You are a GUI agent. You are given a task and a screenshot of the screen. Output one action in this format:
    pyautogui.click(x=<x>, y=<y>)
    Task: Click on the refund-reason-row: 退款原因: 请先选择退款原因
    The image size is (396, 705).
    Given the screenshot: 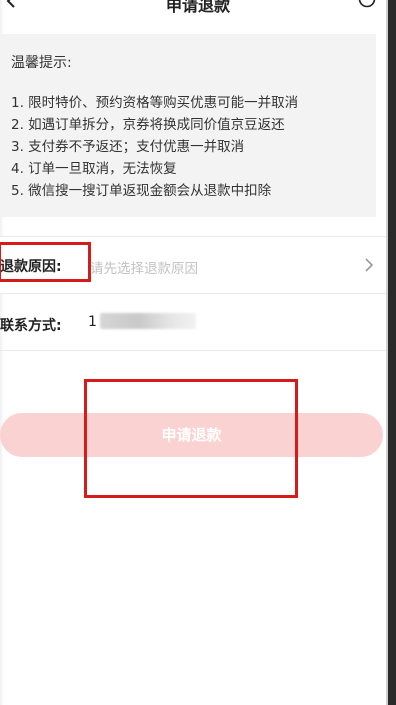 What is the action you would take?
    pyautogui.click(x=194, y=265)
    